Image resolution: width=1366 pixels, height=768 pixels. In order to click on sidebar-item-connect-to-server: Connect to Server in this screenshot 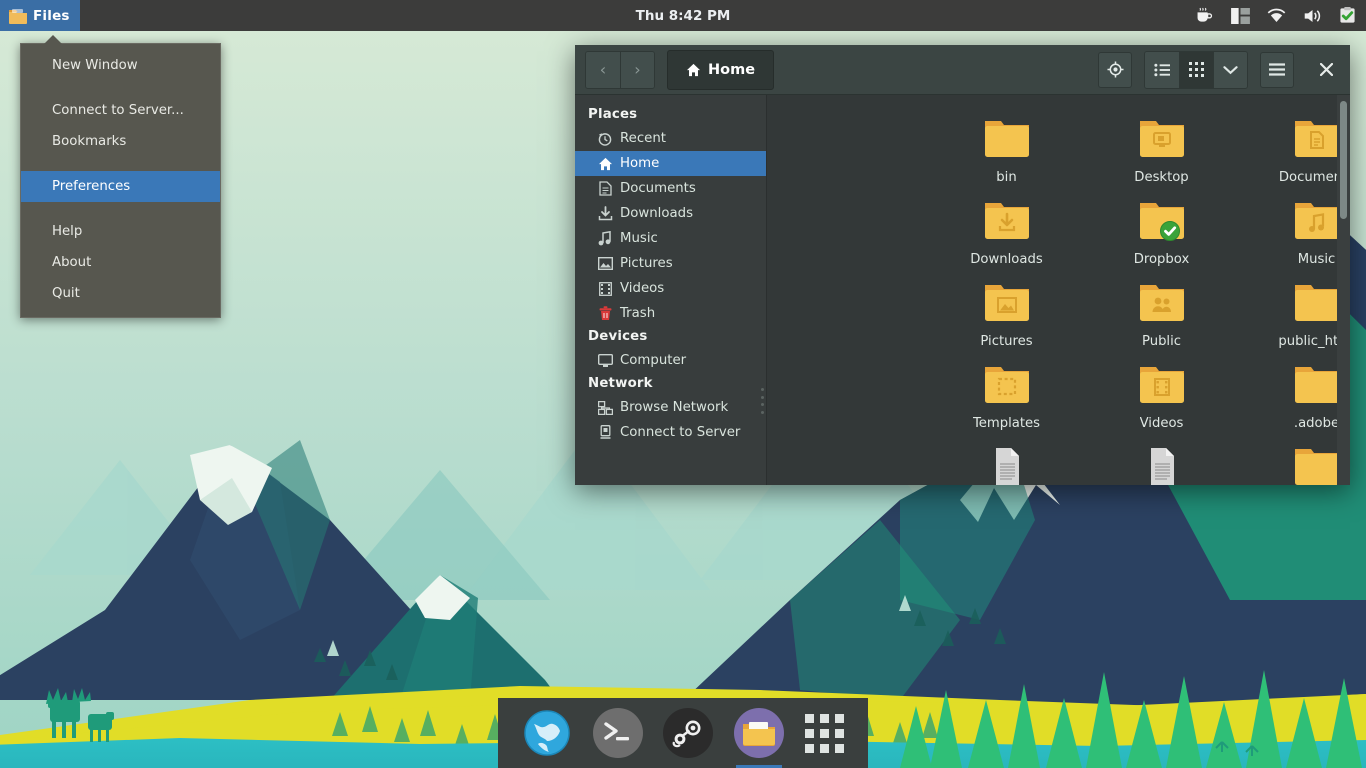, I will do `click(670, 432)`.